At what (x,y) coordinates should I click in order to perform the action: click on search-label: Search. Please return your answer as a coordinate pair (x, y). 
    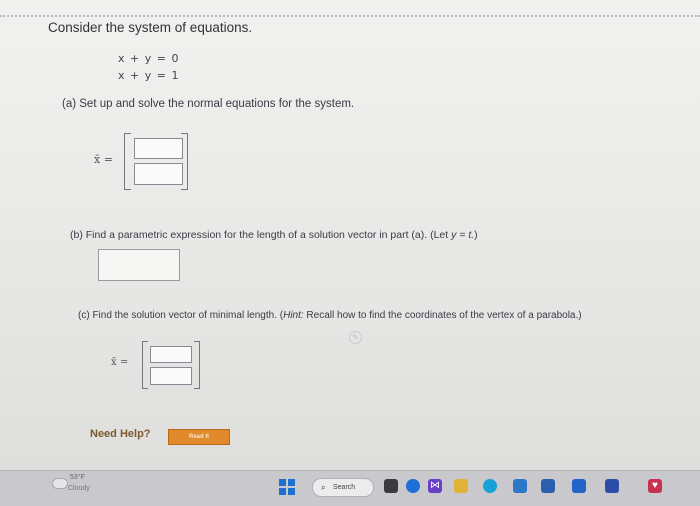
    Looking at the image, I should click on (344, 487).